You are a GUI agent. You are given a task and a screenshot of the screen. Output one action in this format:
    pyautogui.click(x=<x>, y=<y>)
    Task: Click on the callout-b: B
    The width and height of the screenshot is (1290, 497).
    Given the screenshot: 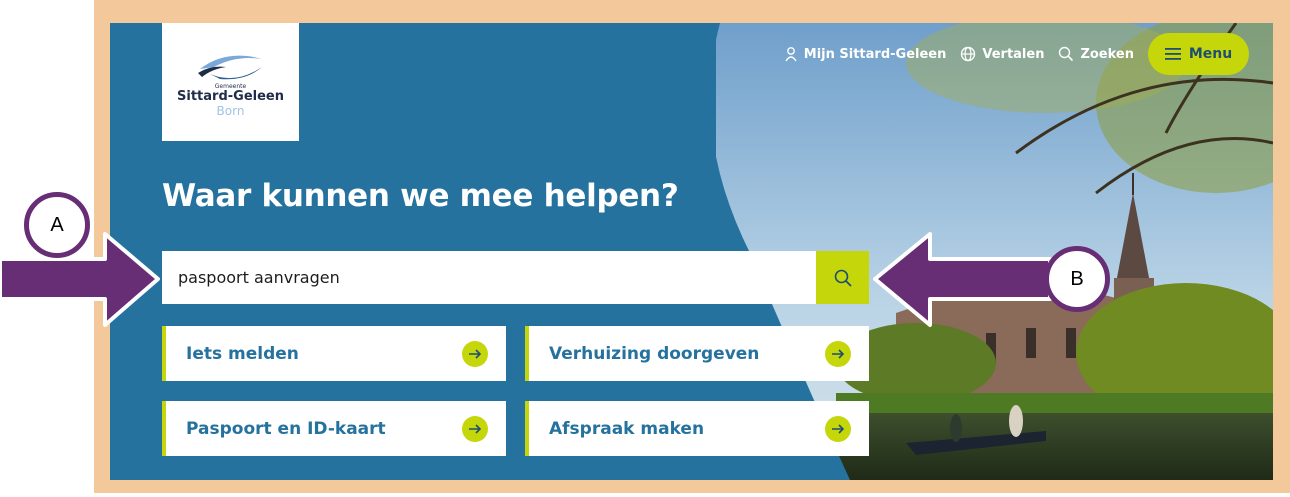 What is the action you would take?
    pyautogui.click(x=1077, y=279)
    